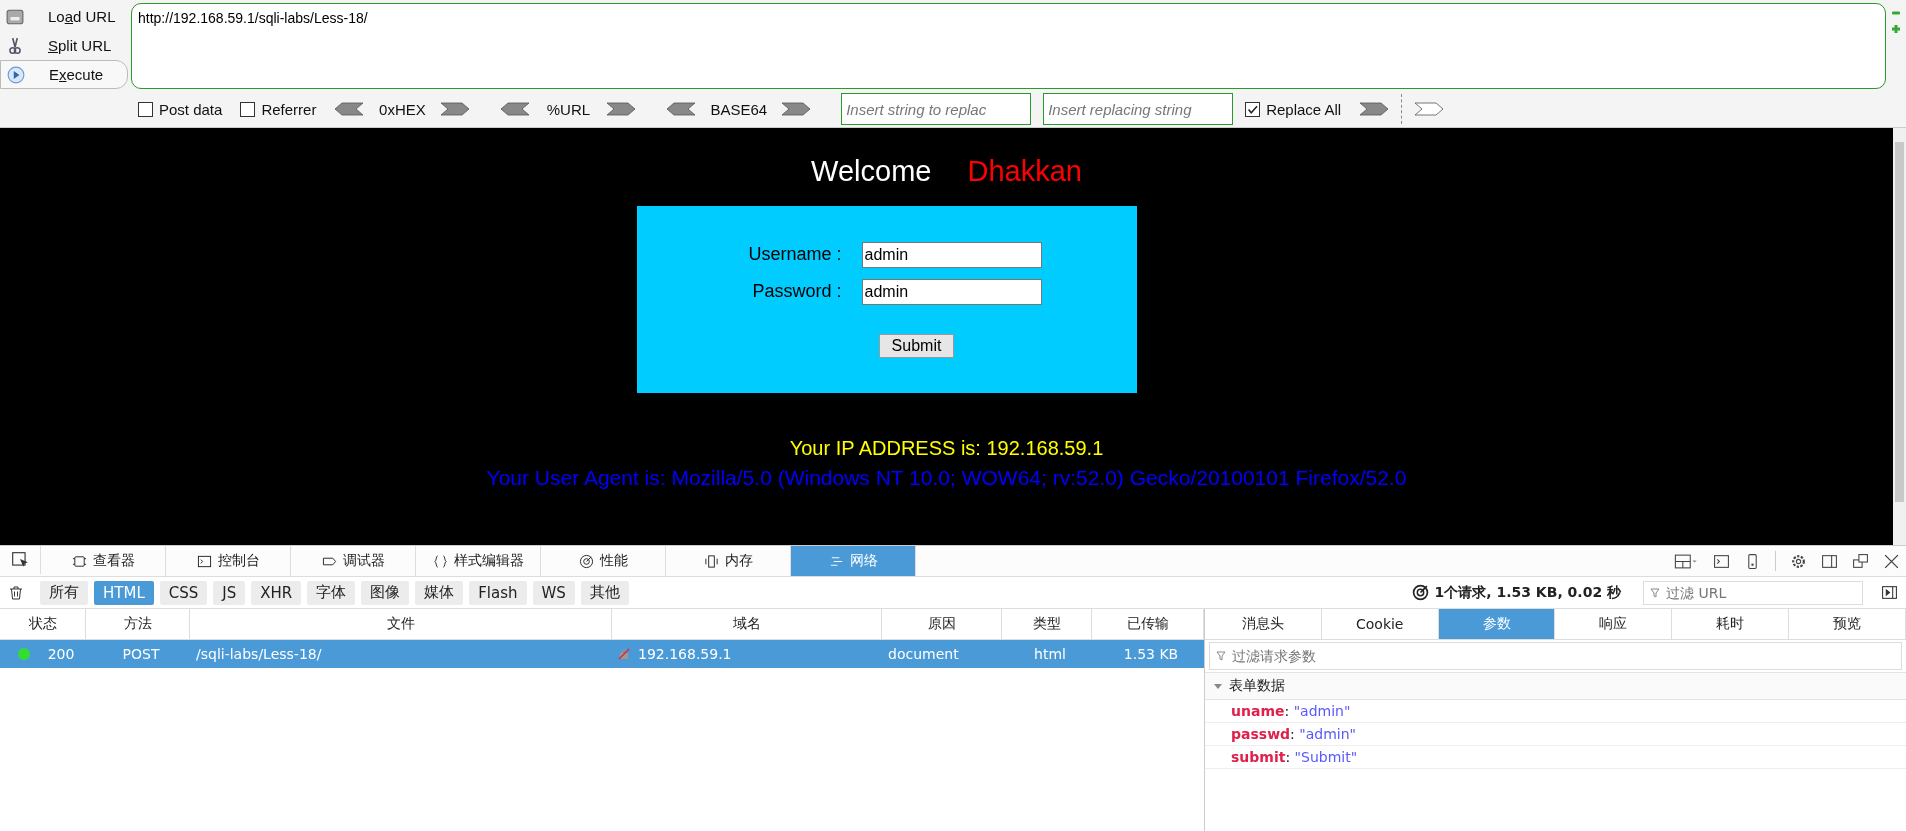 This screenshot has height=831, width=1906. What do you see at coordinates (1899, 336) in the screenshot?
I see `page-scrollbar` at bounding box center [1899, 336].